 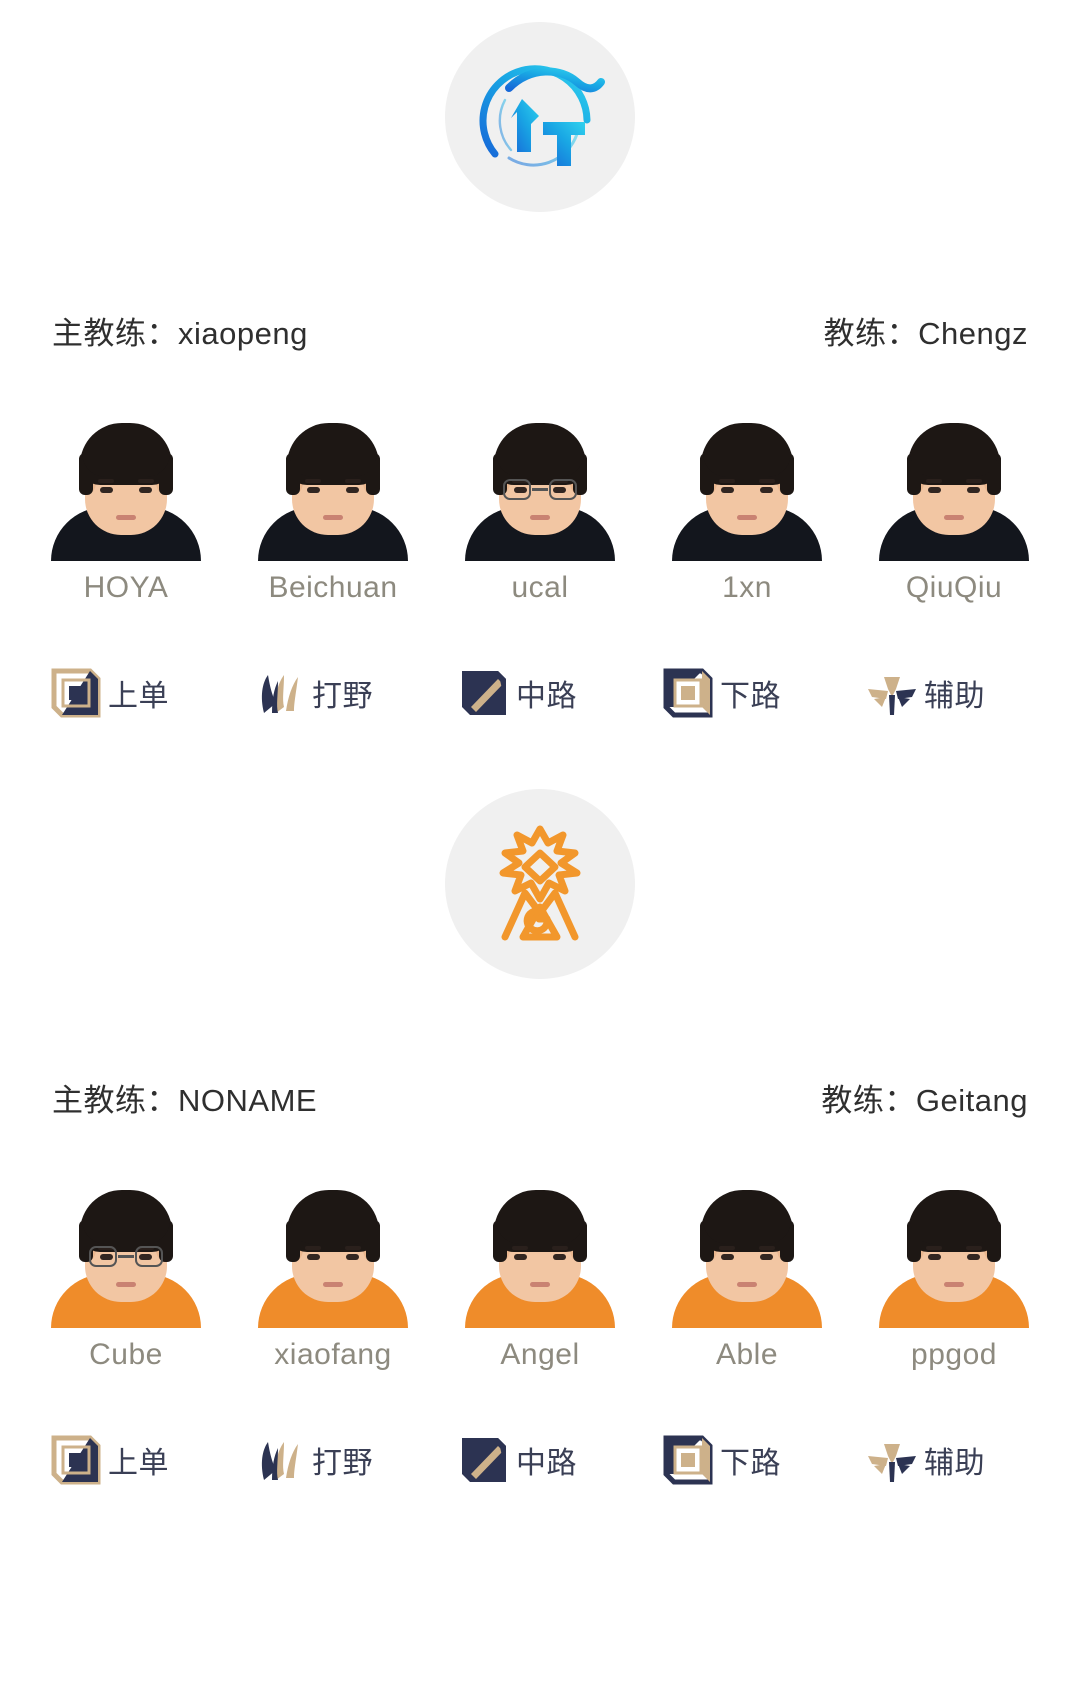 What do you see at coordinates (747, 1354) in the screenshot?
I see `player-name: Able` at bounding box center [747, 1354].